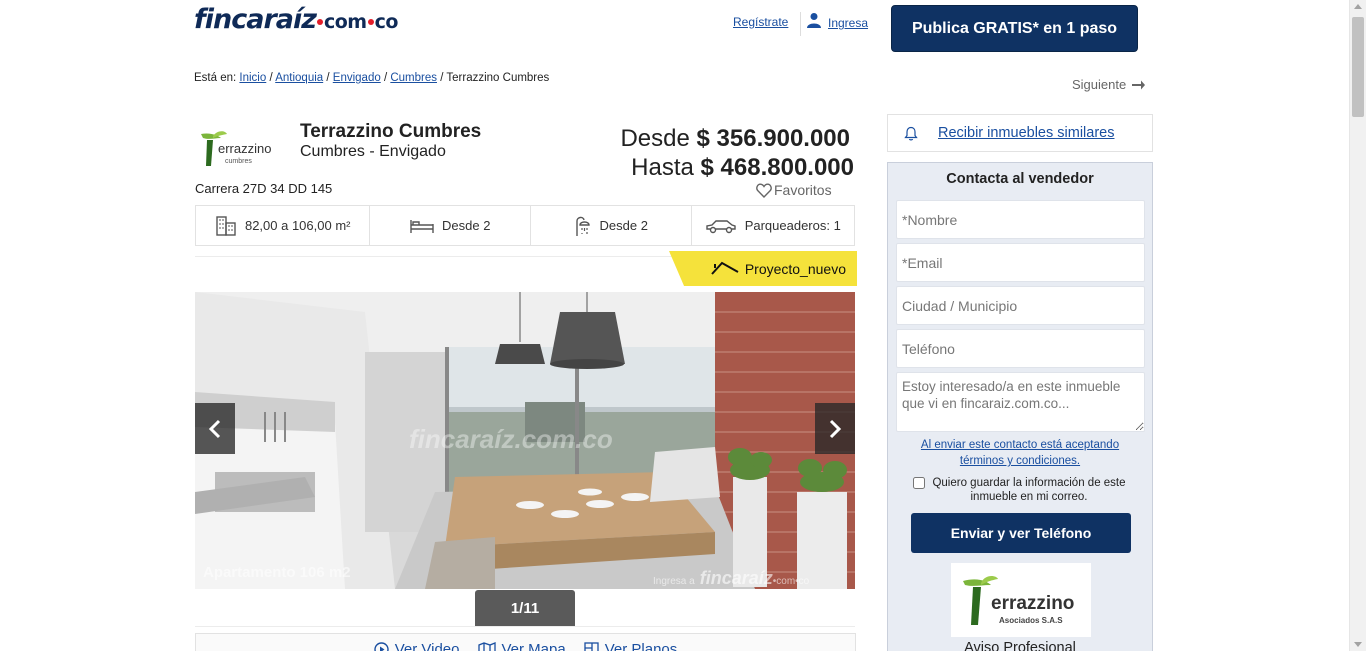 The width and height of the screenshot is (1366, 651). What do you see at coordinates (381, 646) in the screenshot?
I see `play-circle-icon` at bounding box center [381, 646].